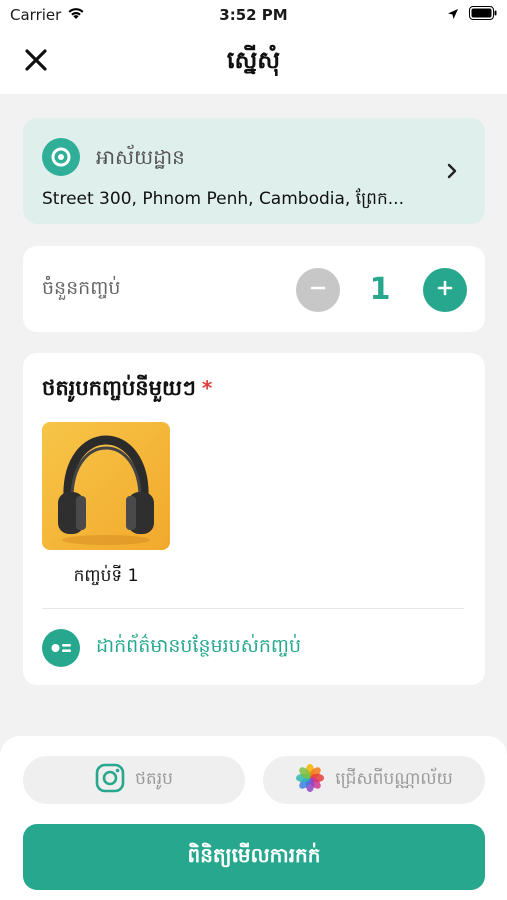 This screenshot has height=900, width=507. What do you see at coordinates (154, 778) in the screenshot?
I see `take-photo-label: ថតរូប` at bounding box center [154, 778].